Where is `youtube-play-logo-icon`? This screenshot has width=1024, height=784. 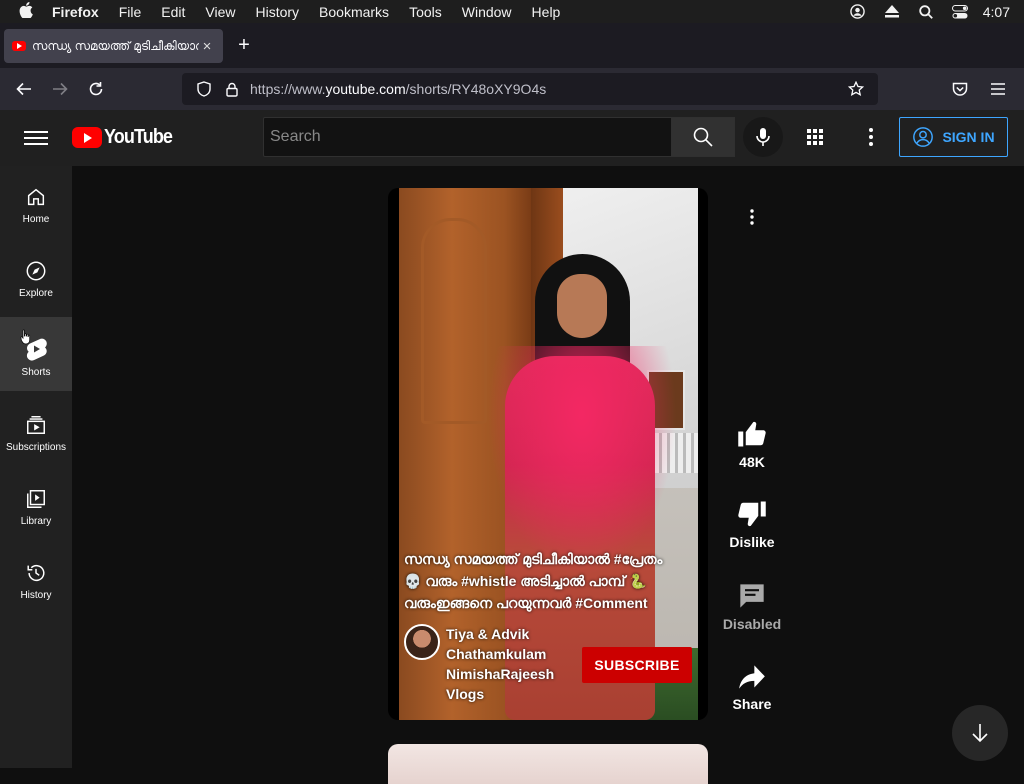
youtube-play-logo-icon is located at coordinates (87, 137).